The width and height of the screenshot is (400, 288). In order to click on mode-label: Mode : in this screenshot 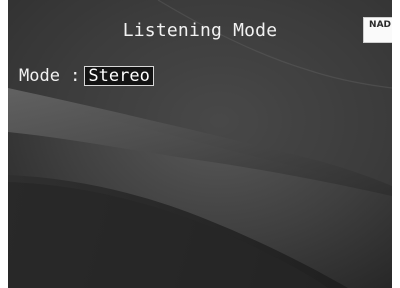, I will do `click(50, 76)`.